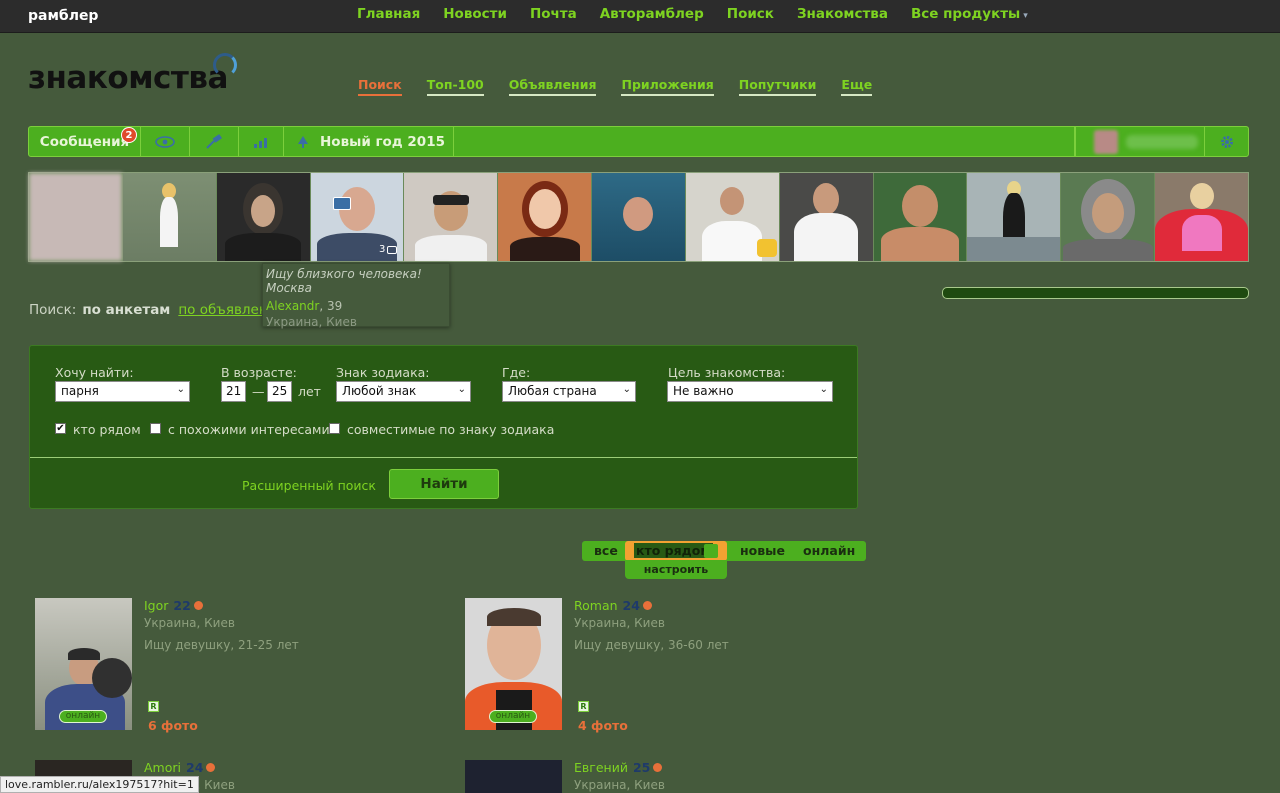  I want to click on holiday-button: Новый год 2015, so click(369, 141).